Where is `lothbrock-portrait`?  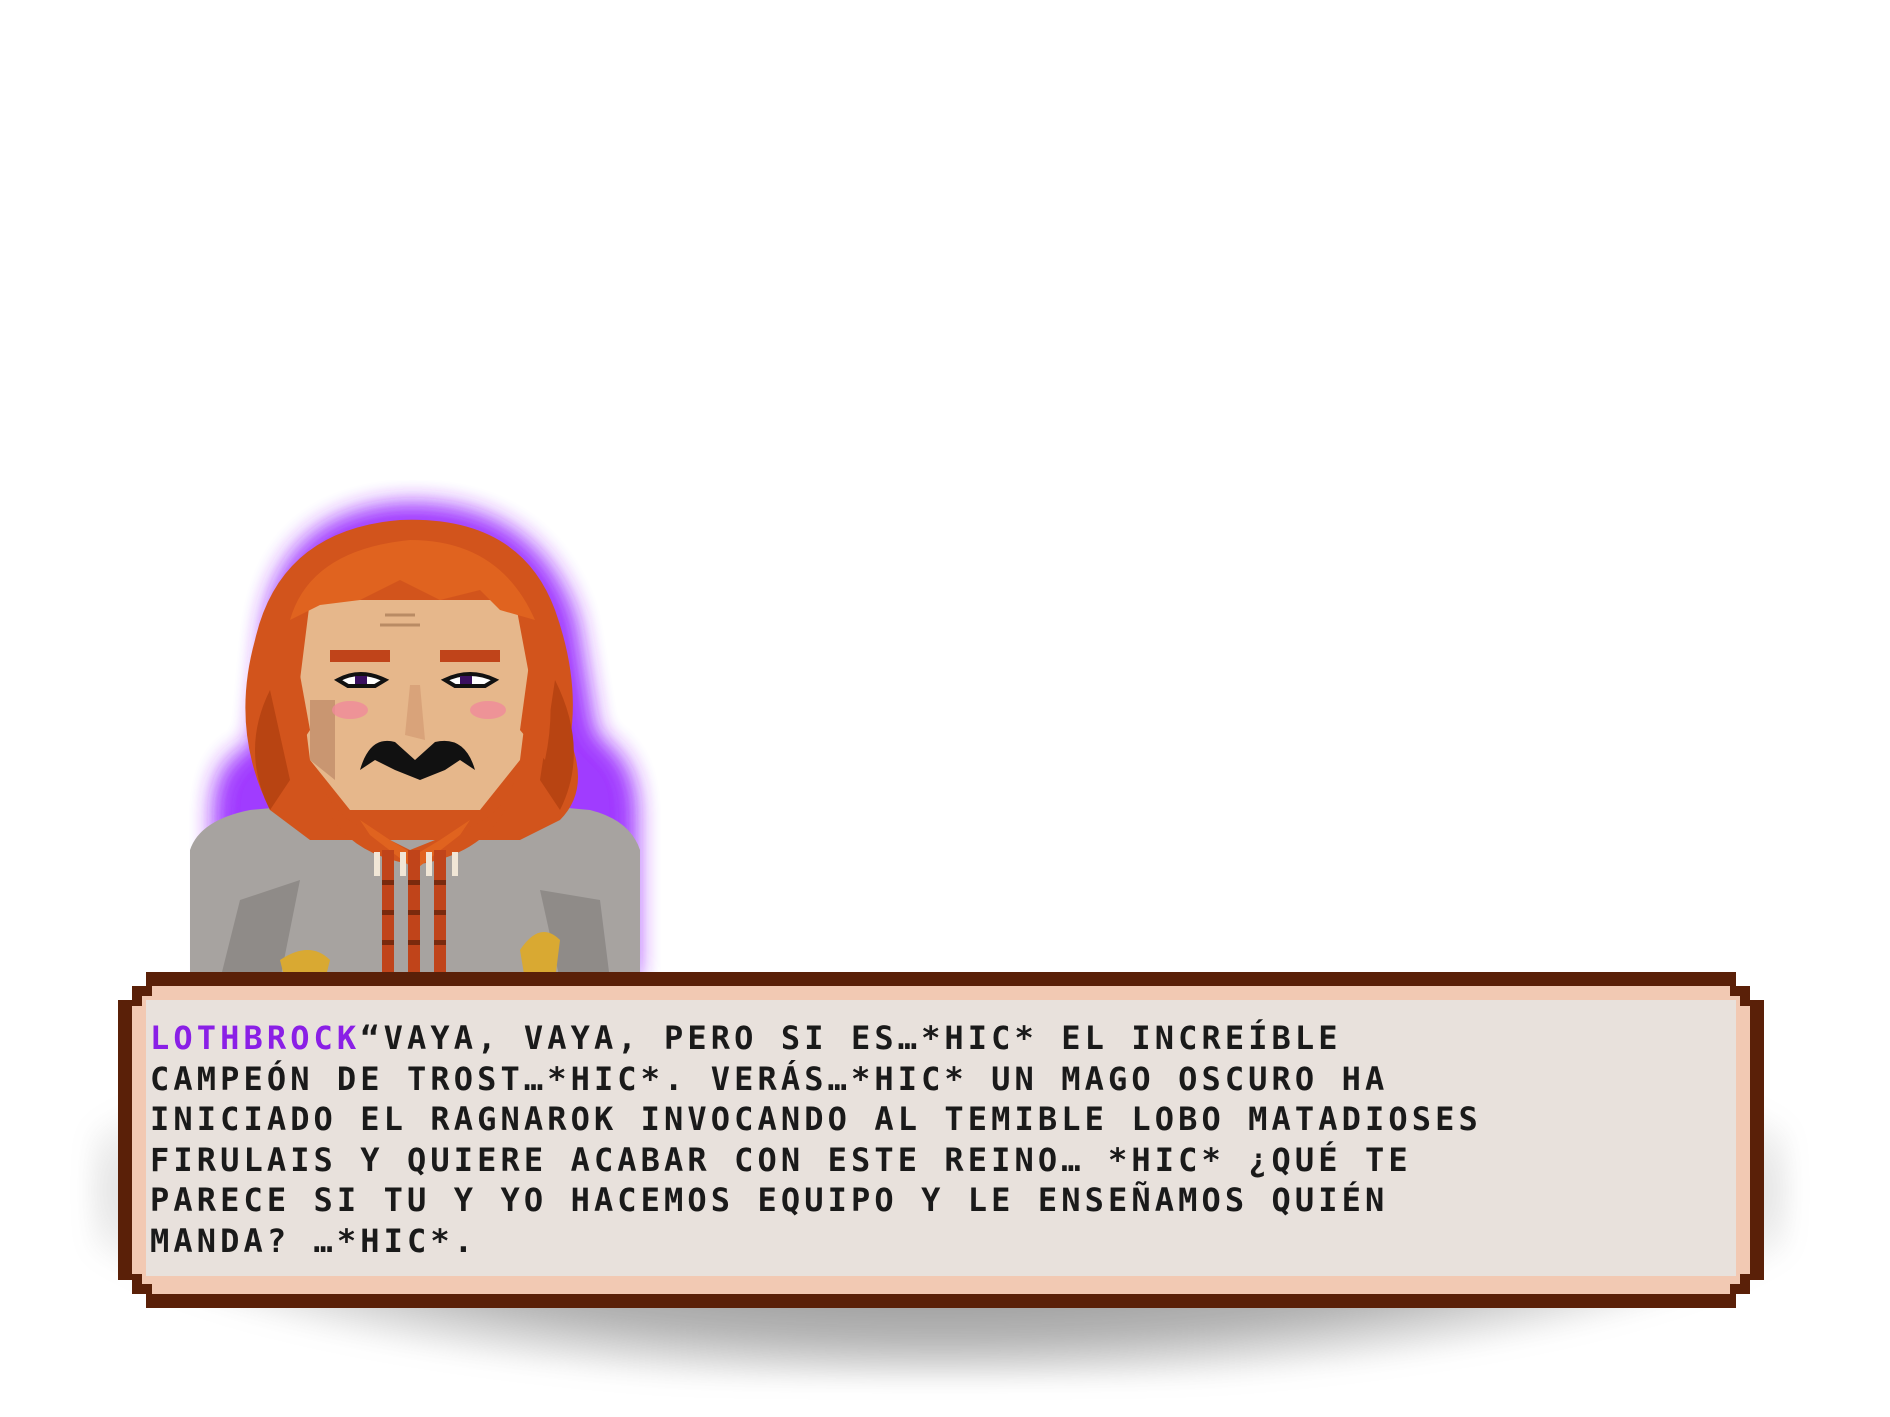 lothbrock-portrait is located at coordinates (420, 730).